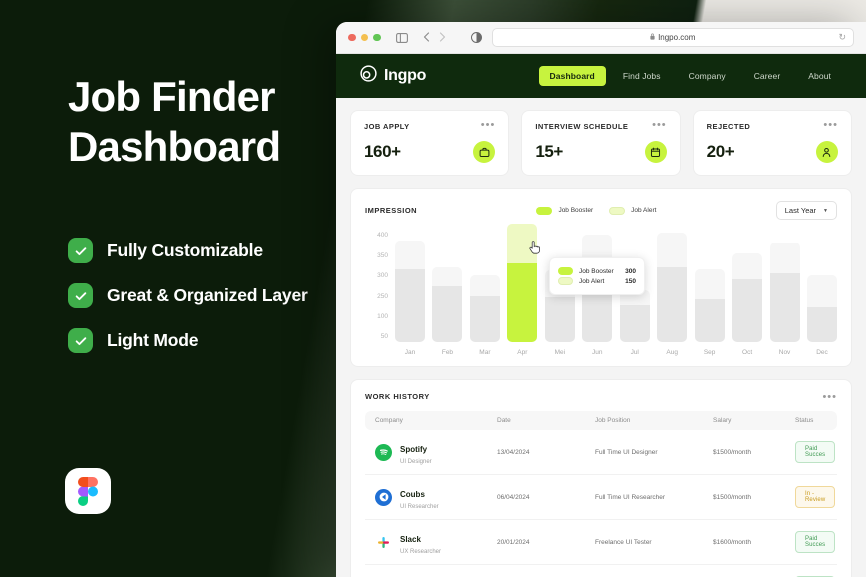  I want to click on column-header-job-position: Job Position, so click(613, 420).